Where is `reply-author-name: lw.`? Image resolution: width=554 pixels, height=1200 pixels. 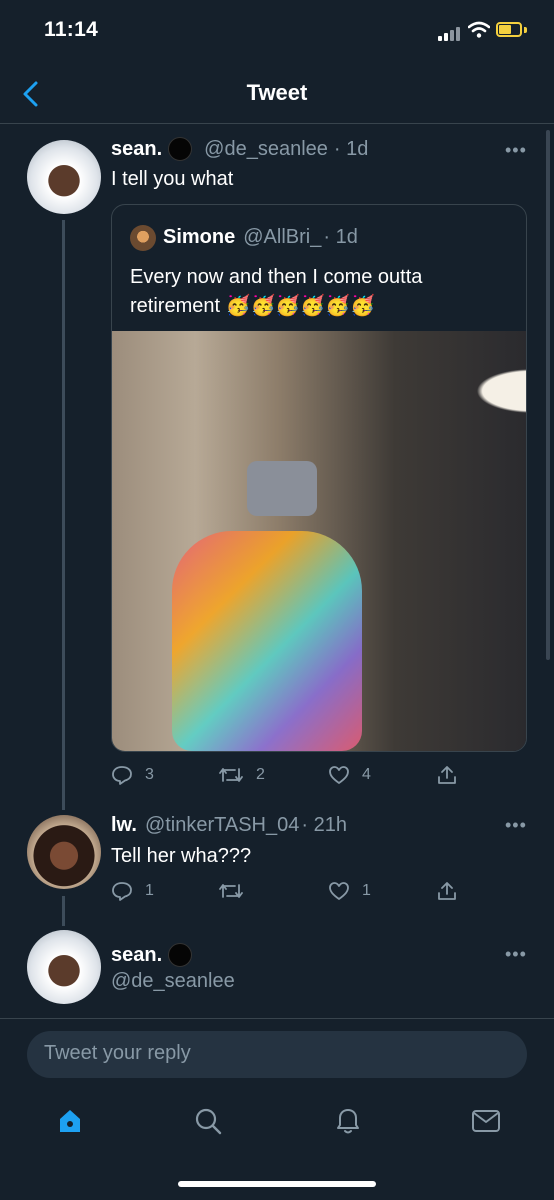
reply-author-name: lw. is located at coordinates (124, 825).